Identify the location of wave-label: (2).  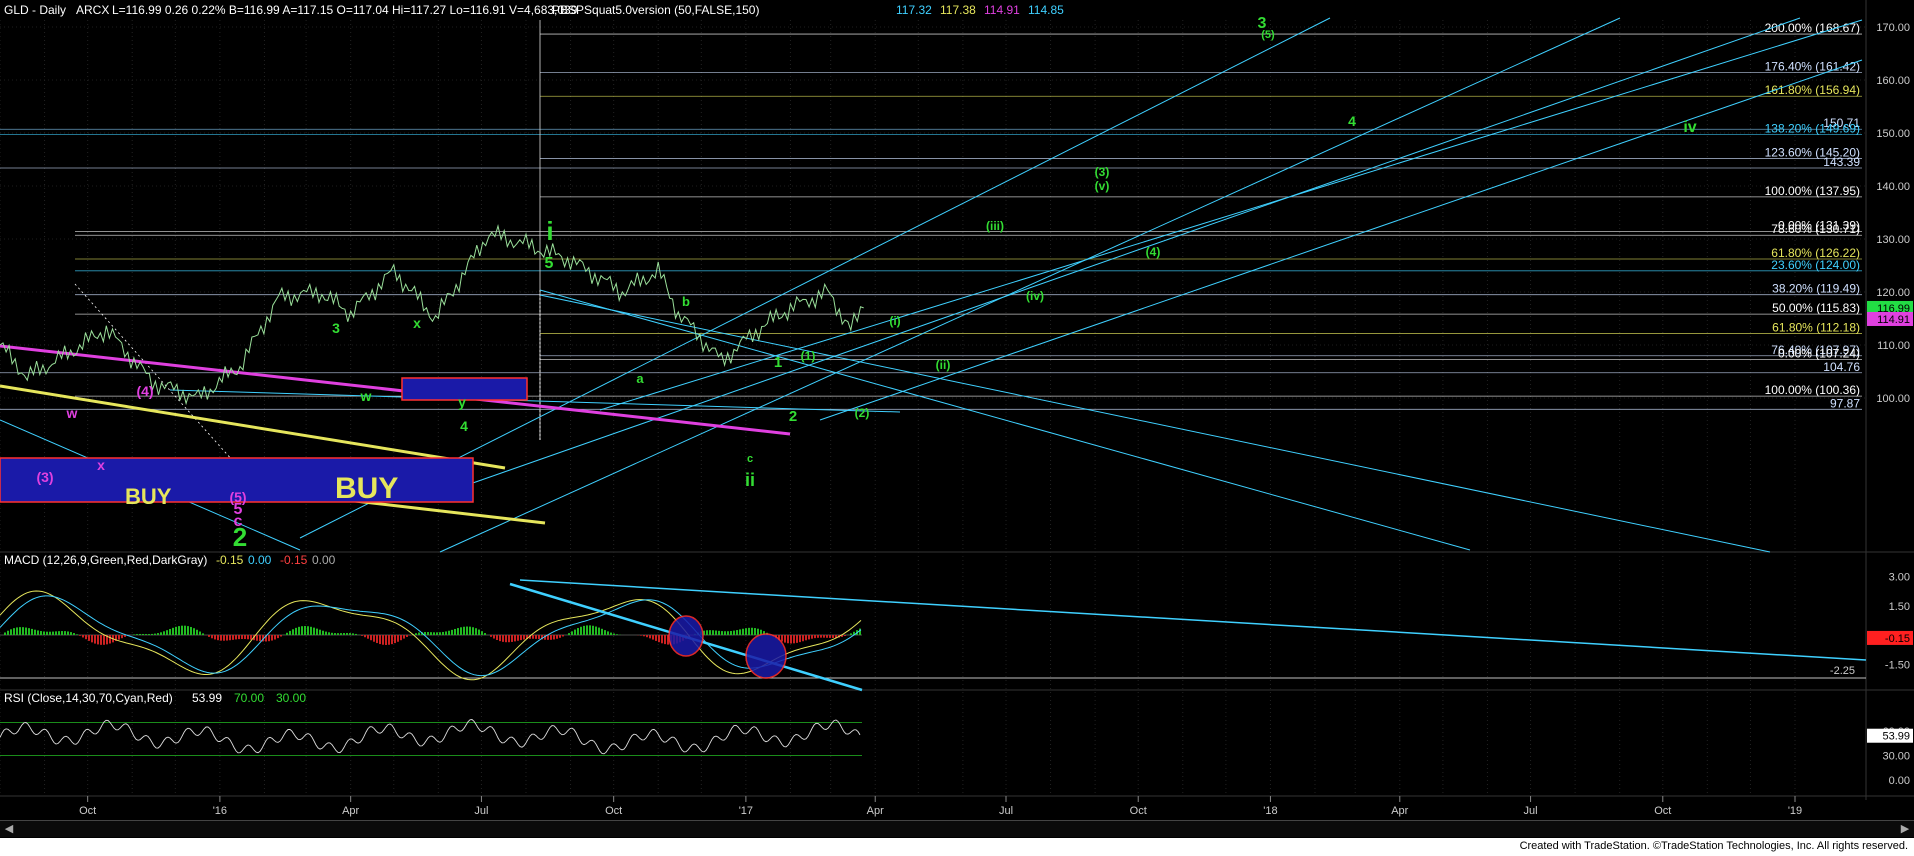
(862, 413).